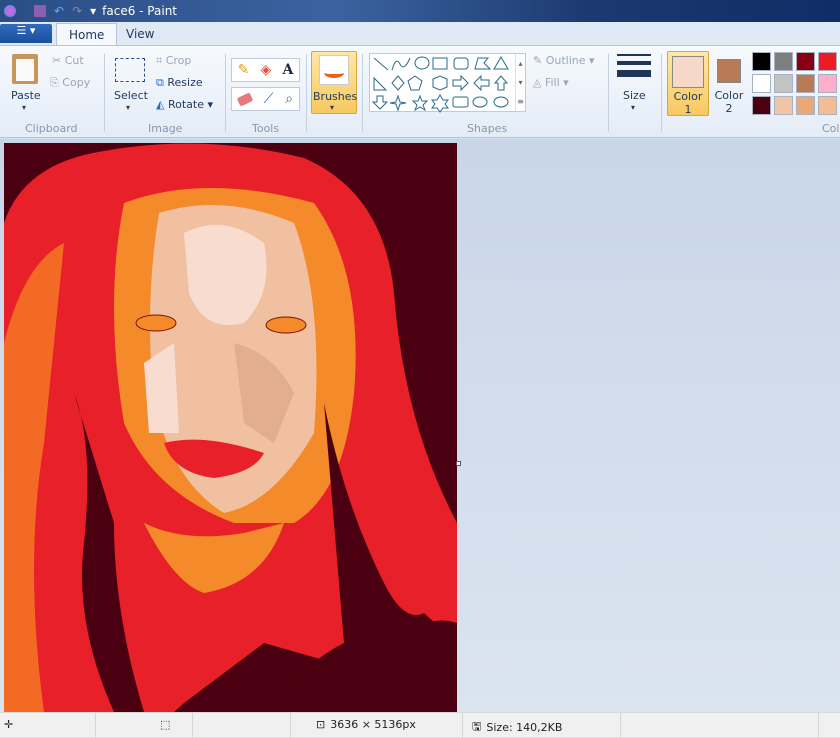 This screenshot has height=738, width=840. Describe the element at coordinates (420, 11) in the screenshot. I see `title-bar: ↶ ↷ ▾ face6 - Paint` at that location.